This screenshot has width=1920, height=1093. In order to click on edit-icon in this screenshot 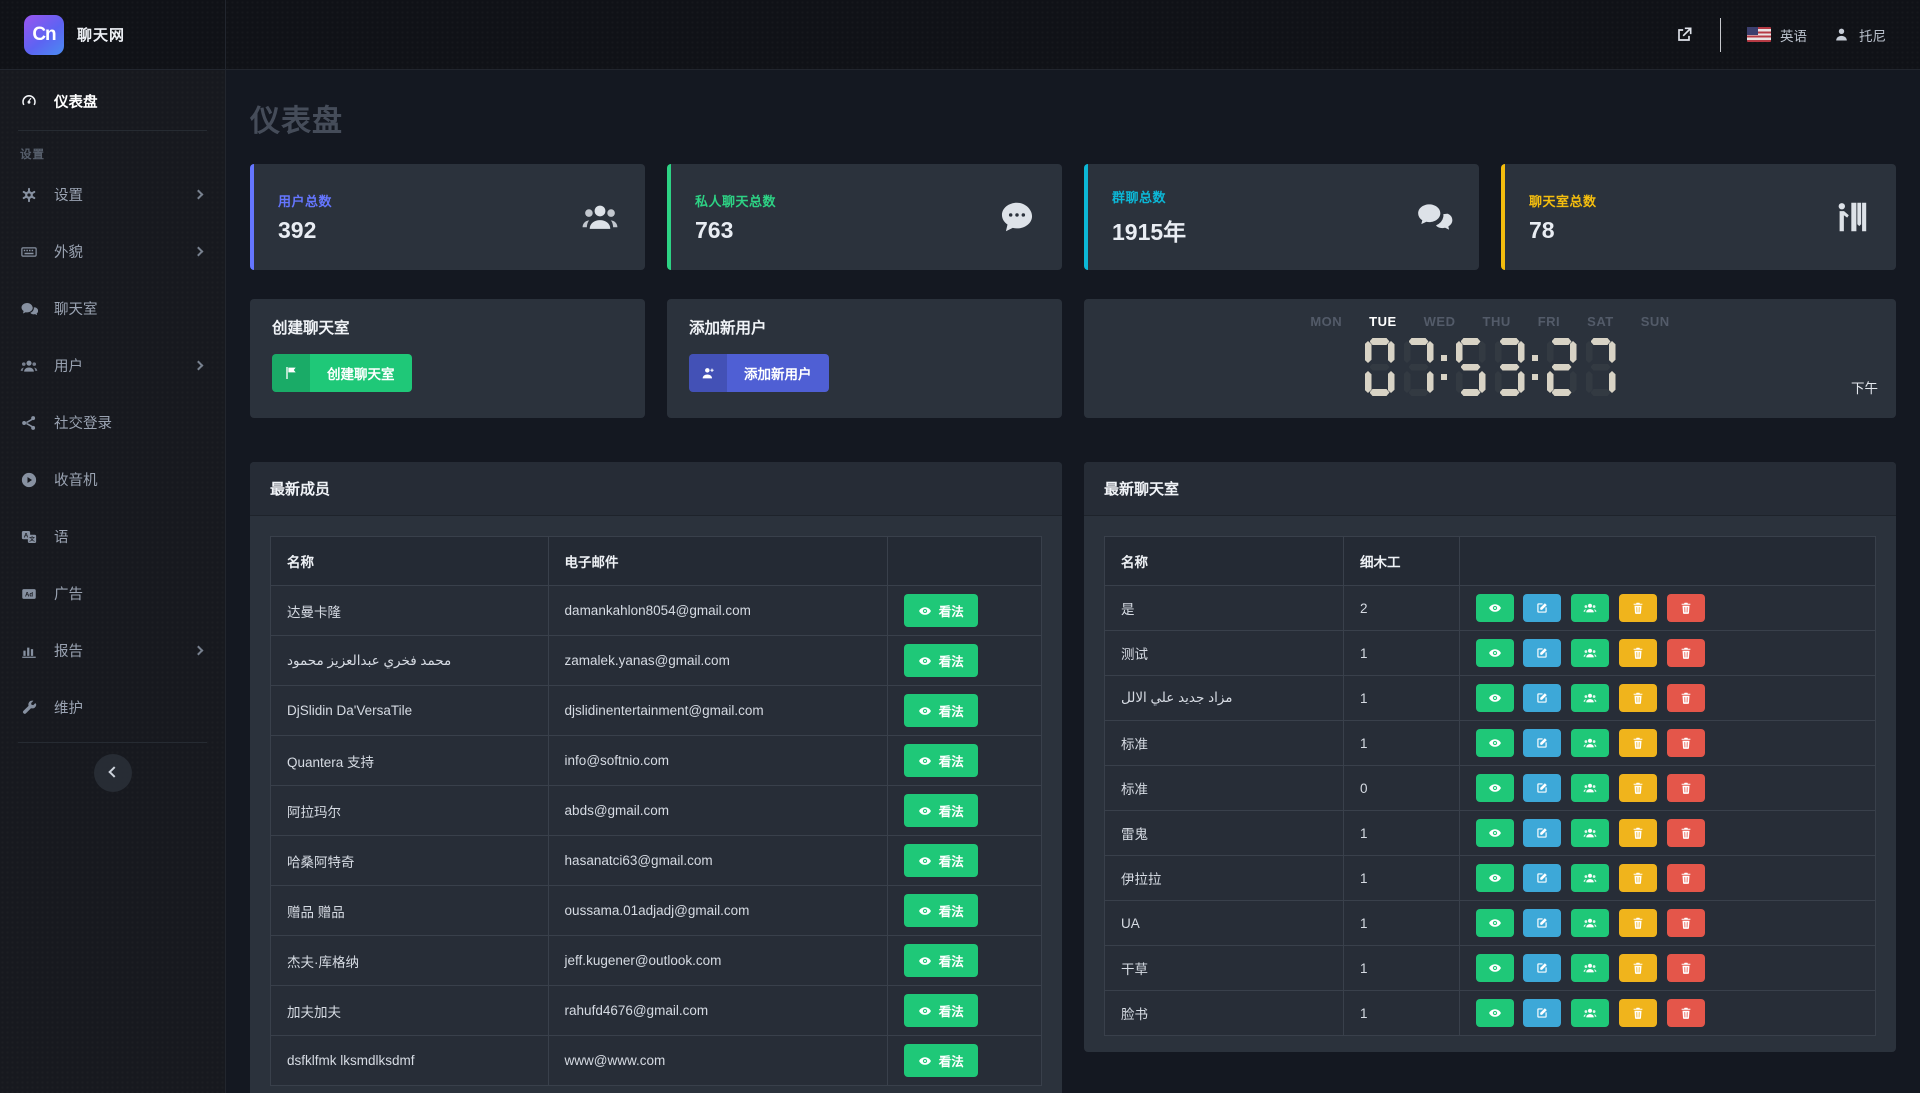, I will do `click(1542, 743)`.